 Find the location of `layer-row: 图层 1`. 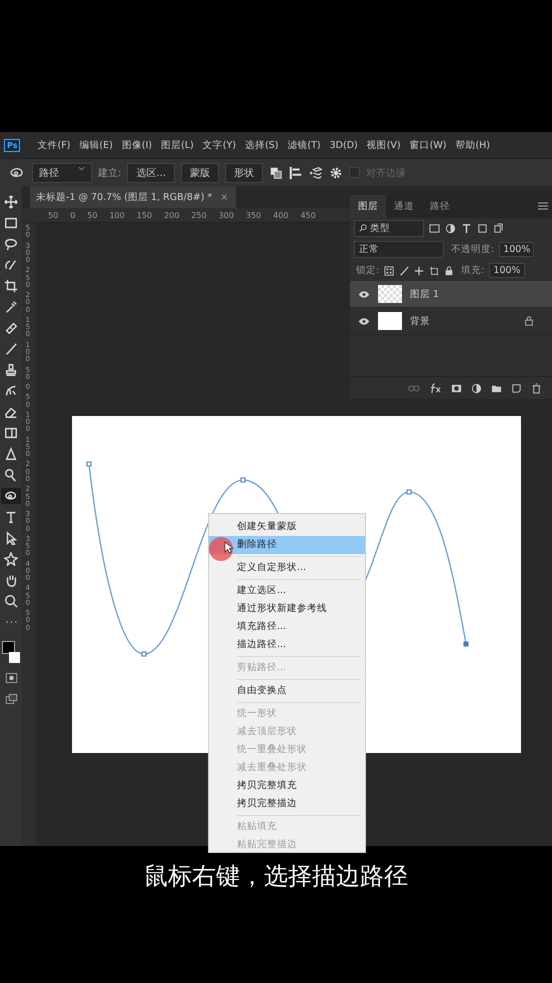

layer-row: 图层 1 is located at coordinates (451, 294).